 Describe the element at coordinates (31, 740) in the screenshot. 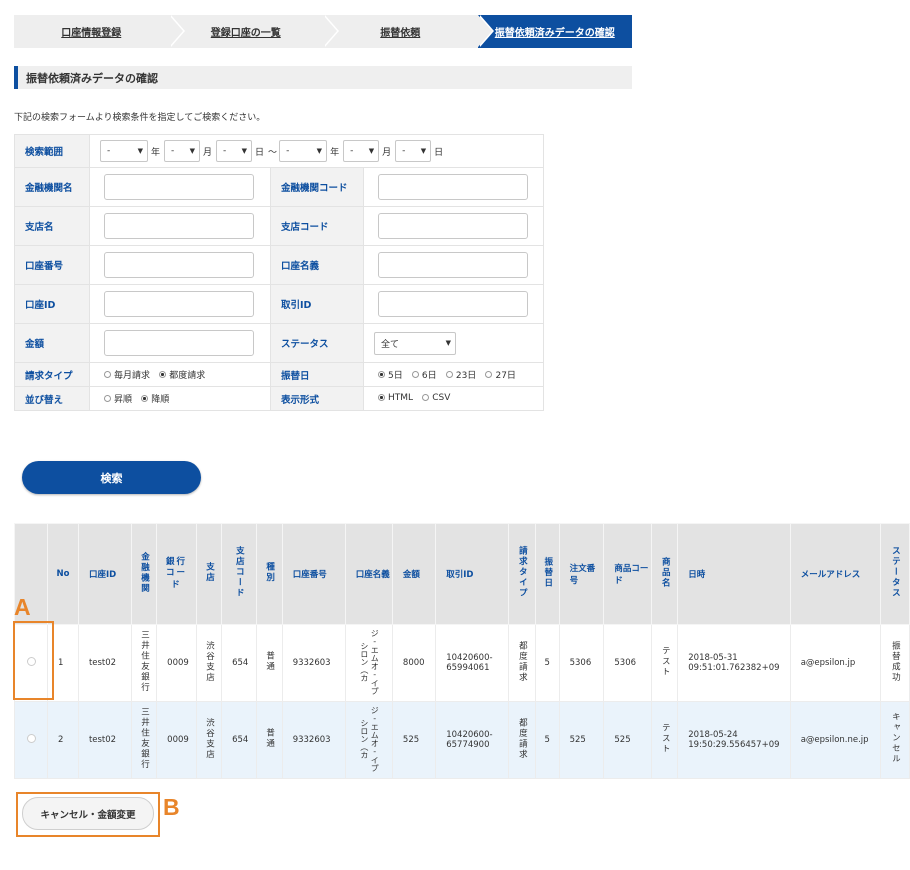

I see `row-select-radio` at that location.